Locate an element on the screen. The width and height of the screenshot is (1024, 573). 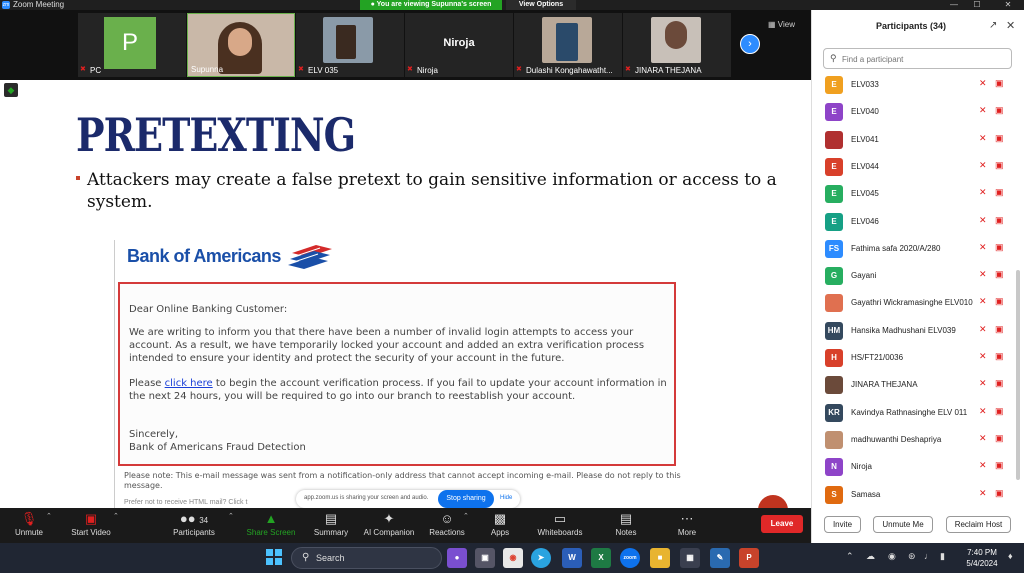
leave-button: Leave is located at coordinates (782, 524).